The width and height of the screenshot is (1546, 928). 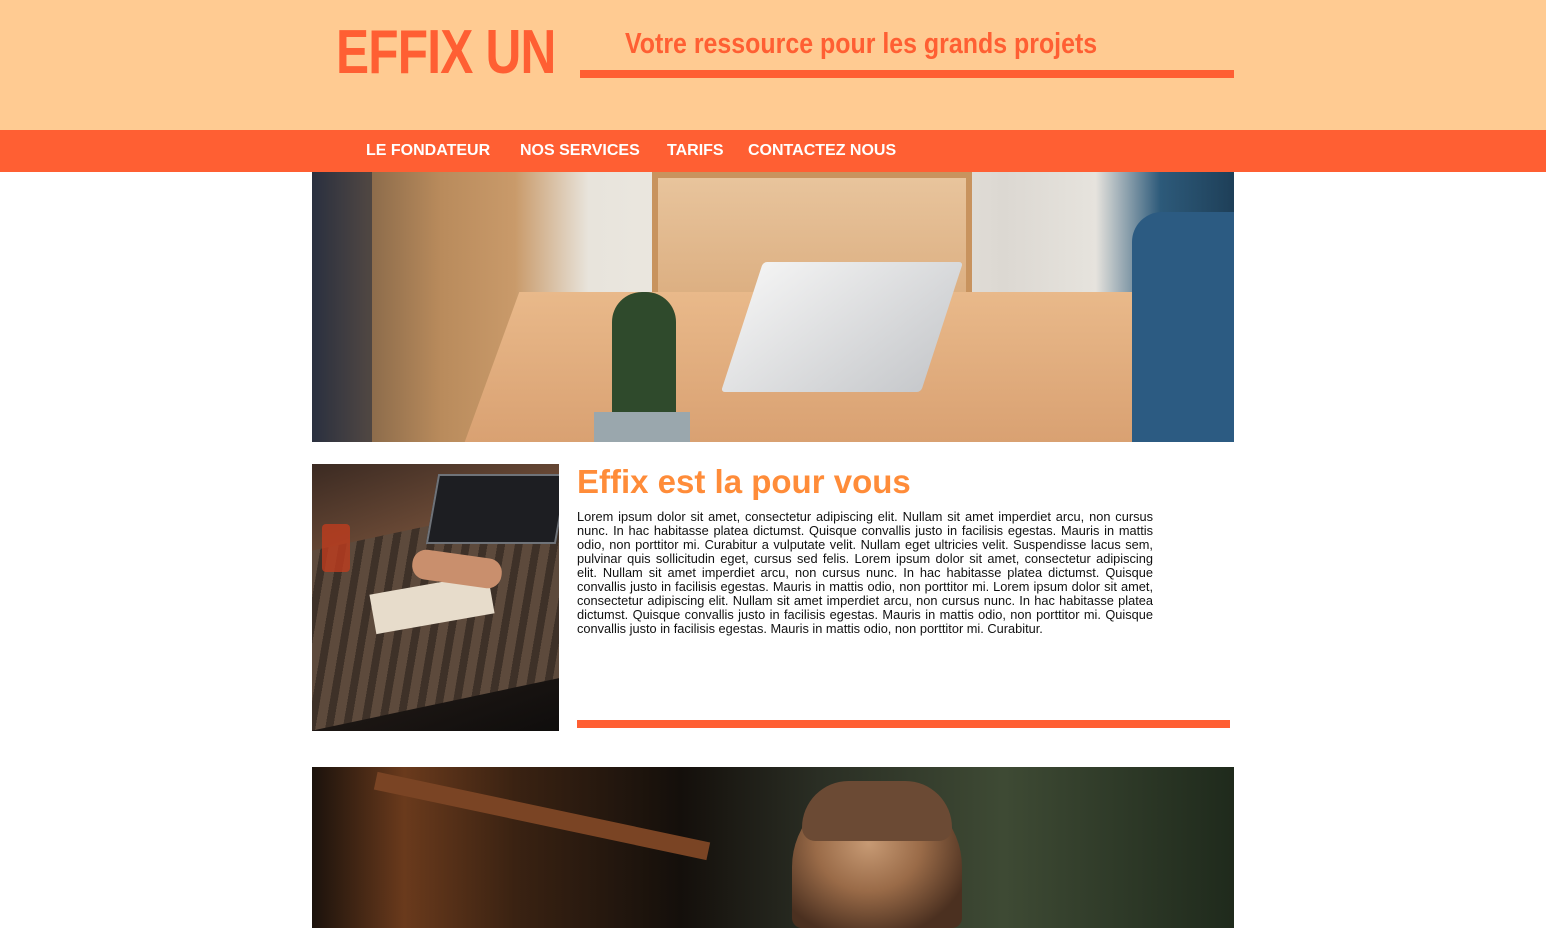 I want to click on hero-shade, so click(x=342, y=307).